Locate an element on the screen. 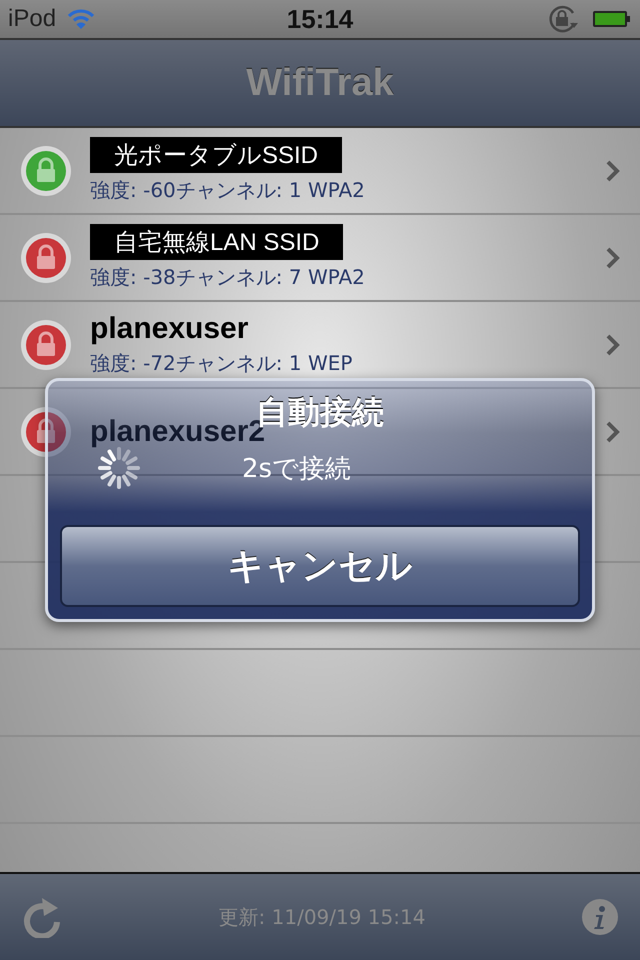 This screenshot has width=640, height=960. network-name: planexuser is located at coordinates (169, 329).